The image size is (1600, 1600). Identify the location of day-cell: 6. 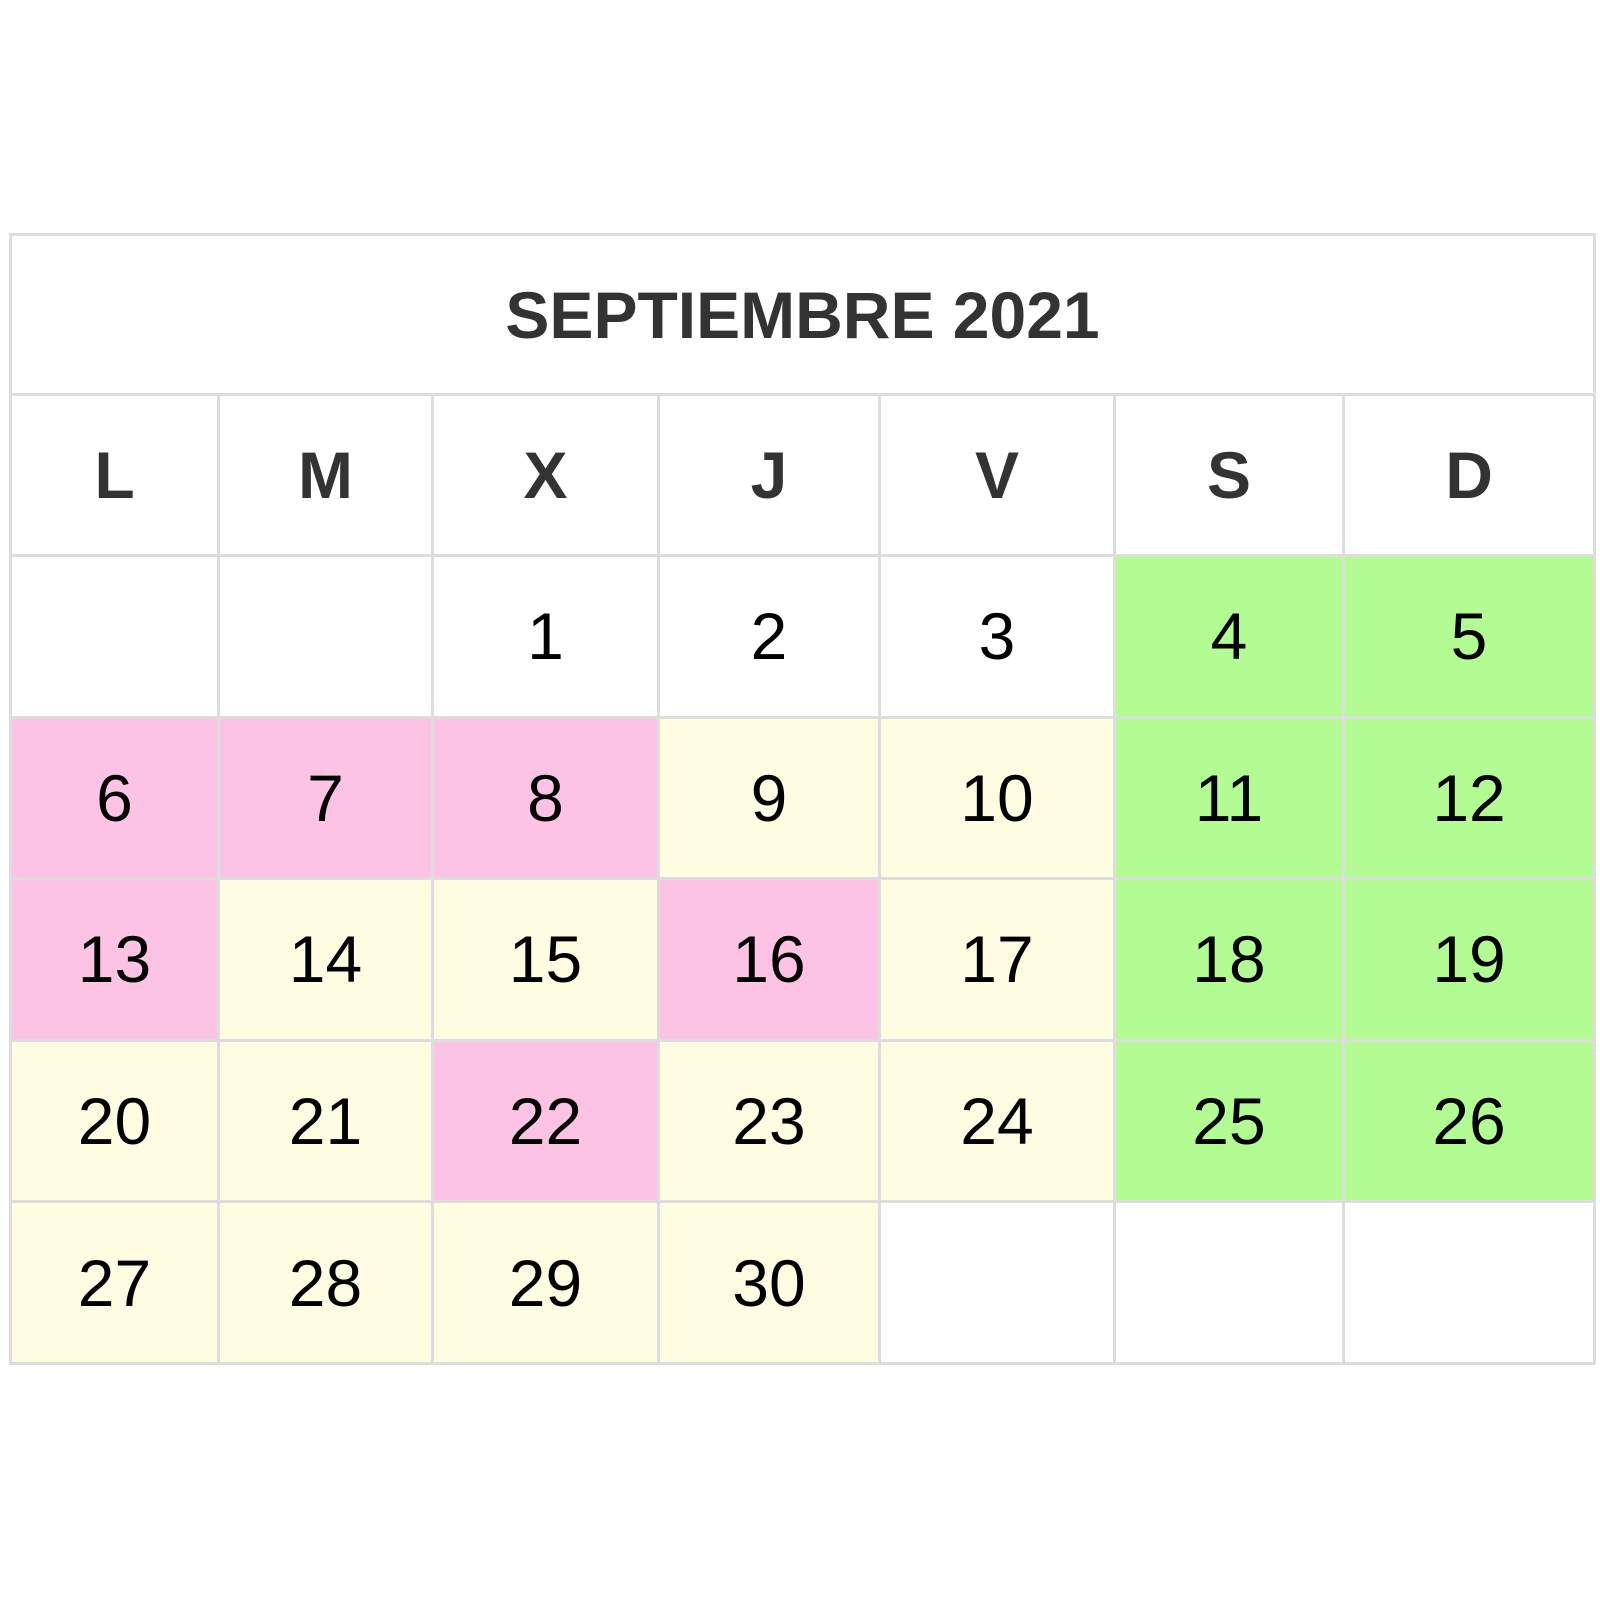
(114, 798).